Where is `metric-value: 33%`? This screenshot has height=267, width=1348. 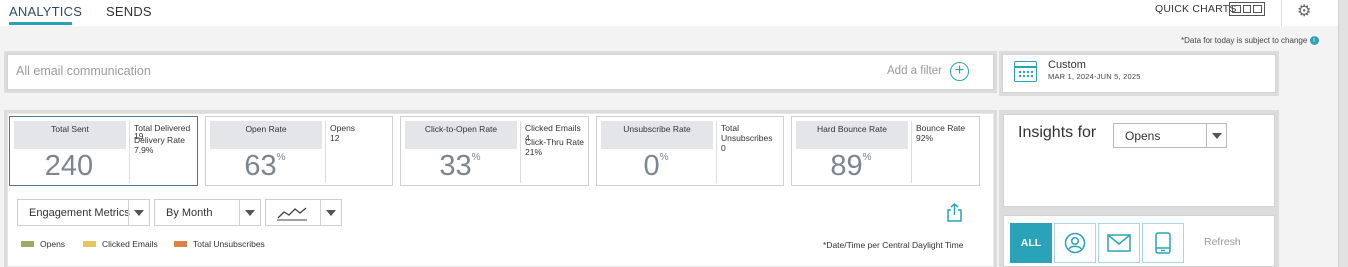 metric-value: 33% is located at coordinates (460, 166).